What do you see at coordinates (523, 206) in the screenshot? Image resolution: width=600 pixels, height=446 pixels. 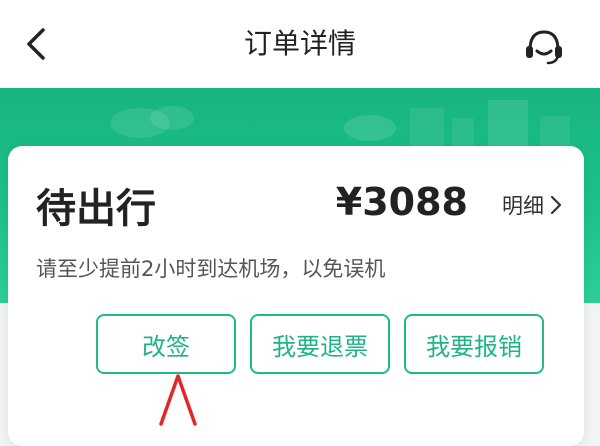 I see `price-detail-label: 明细` at bounding box center [523, 206].